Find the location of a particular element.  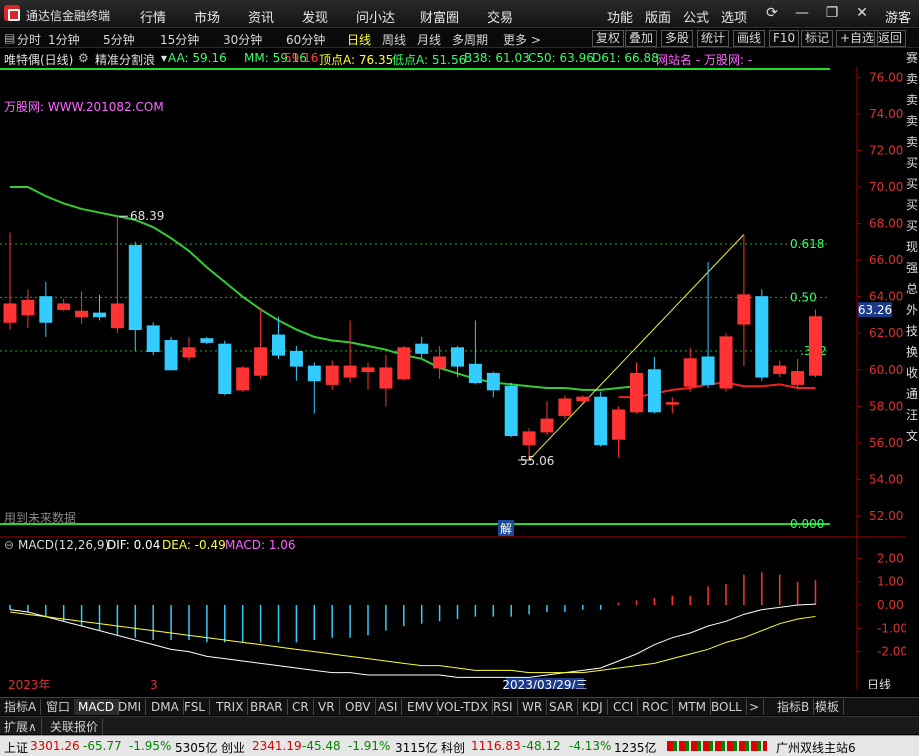

indicator-tab: 模板 is located at coordinates (828, 707).